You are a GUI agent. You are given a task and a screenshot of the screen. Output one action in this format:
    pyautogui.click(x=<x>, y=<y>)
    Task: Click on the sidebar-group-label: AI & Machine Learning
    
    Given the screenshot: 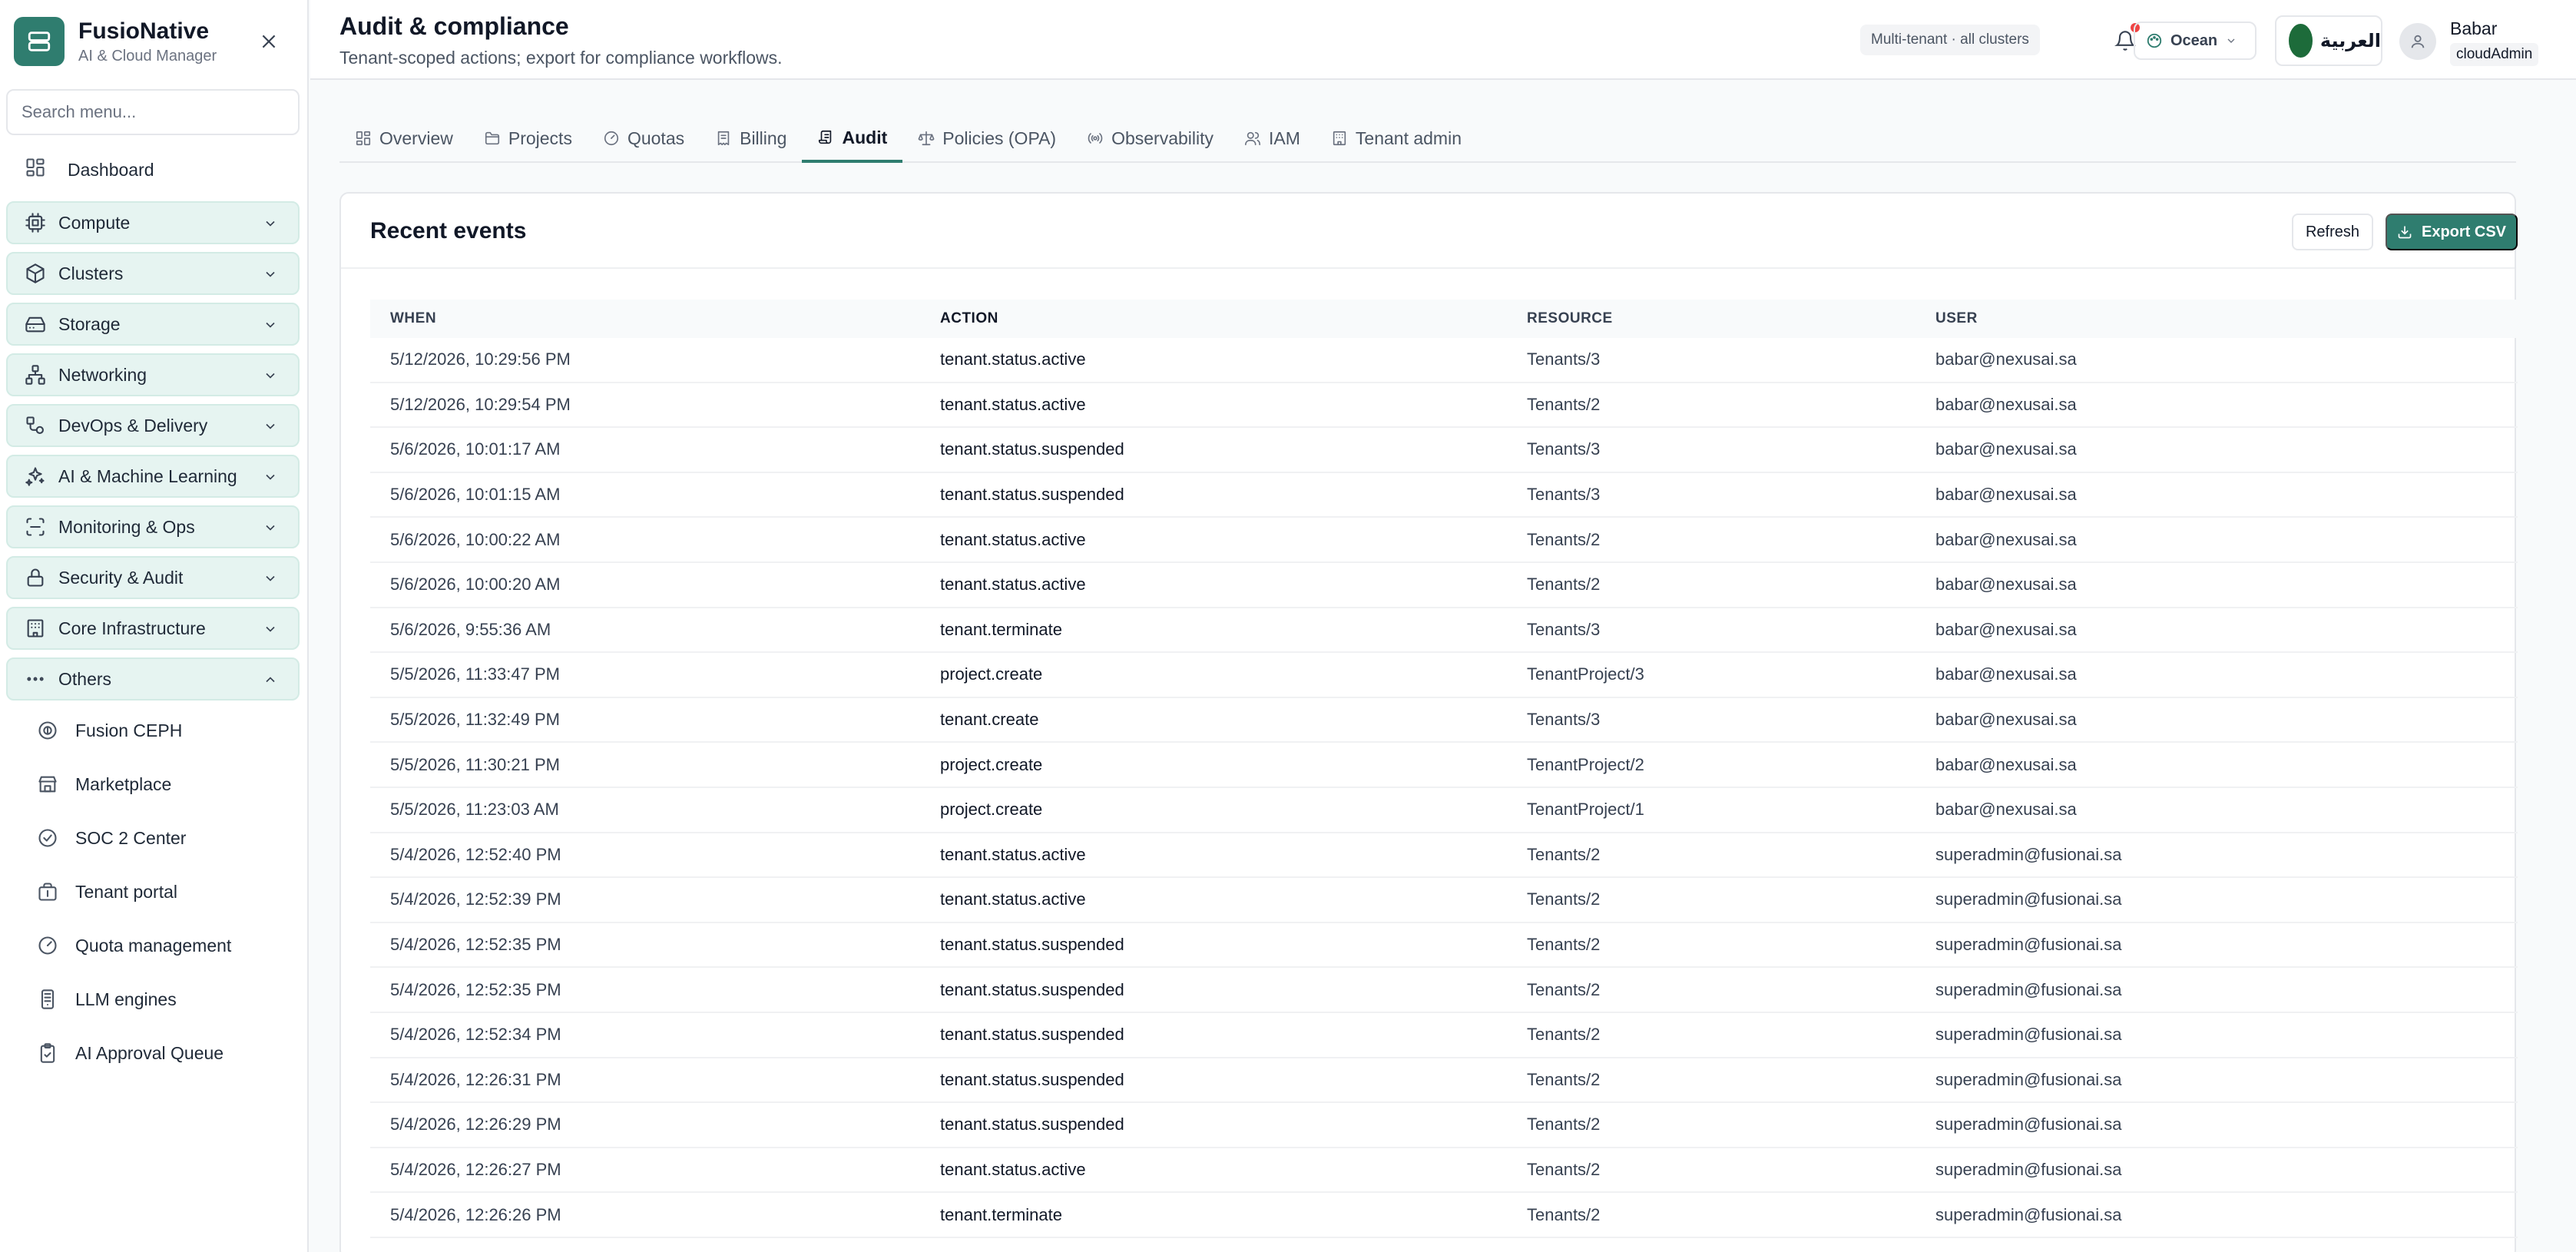 What is the action you would take?
    pyautogui.click(x=147, y=476)
    